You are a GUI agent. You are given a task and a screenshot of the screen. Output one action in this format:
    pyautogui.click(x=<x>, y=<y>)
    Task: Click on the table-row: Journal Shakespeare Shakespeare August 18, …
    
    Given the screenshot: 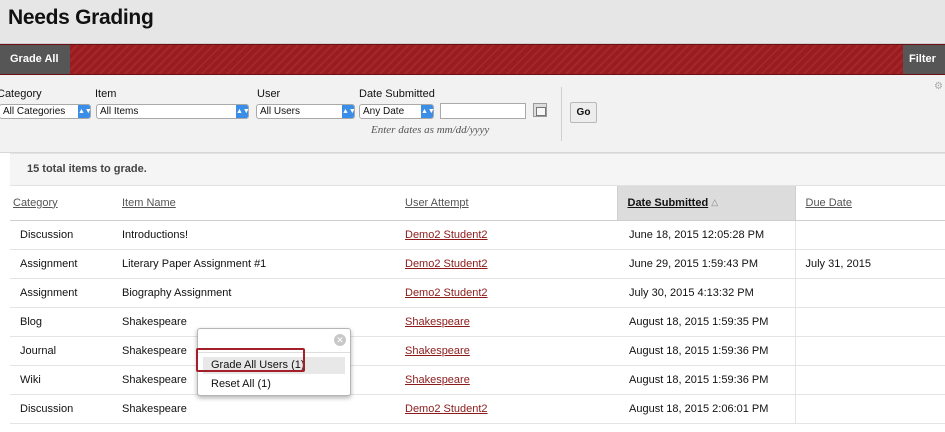 What is the action you would take?
    pyautogui.click(x=477, y=351)
    